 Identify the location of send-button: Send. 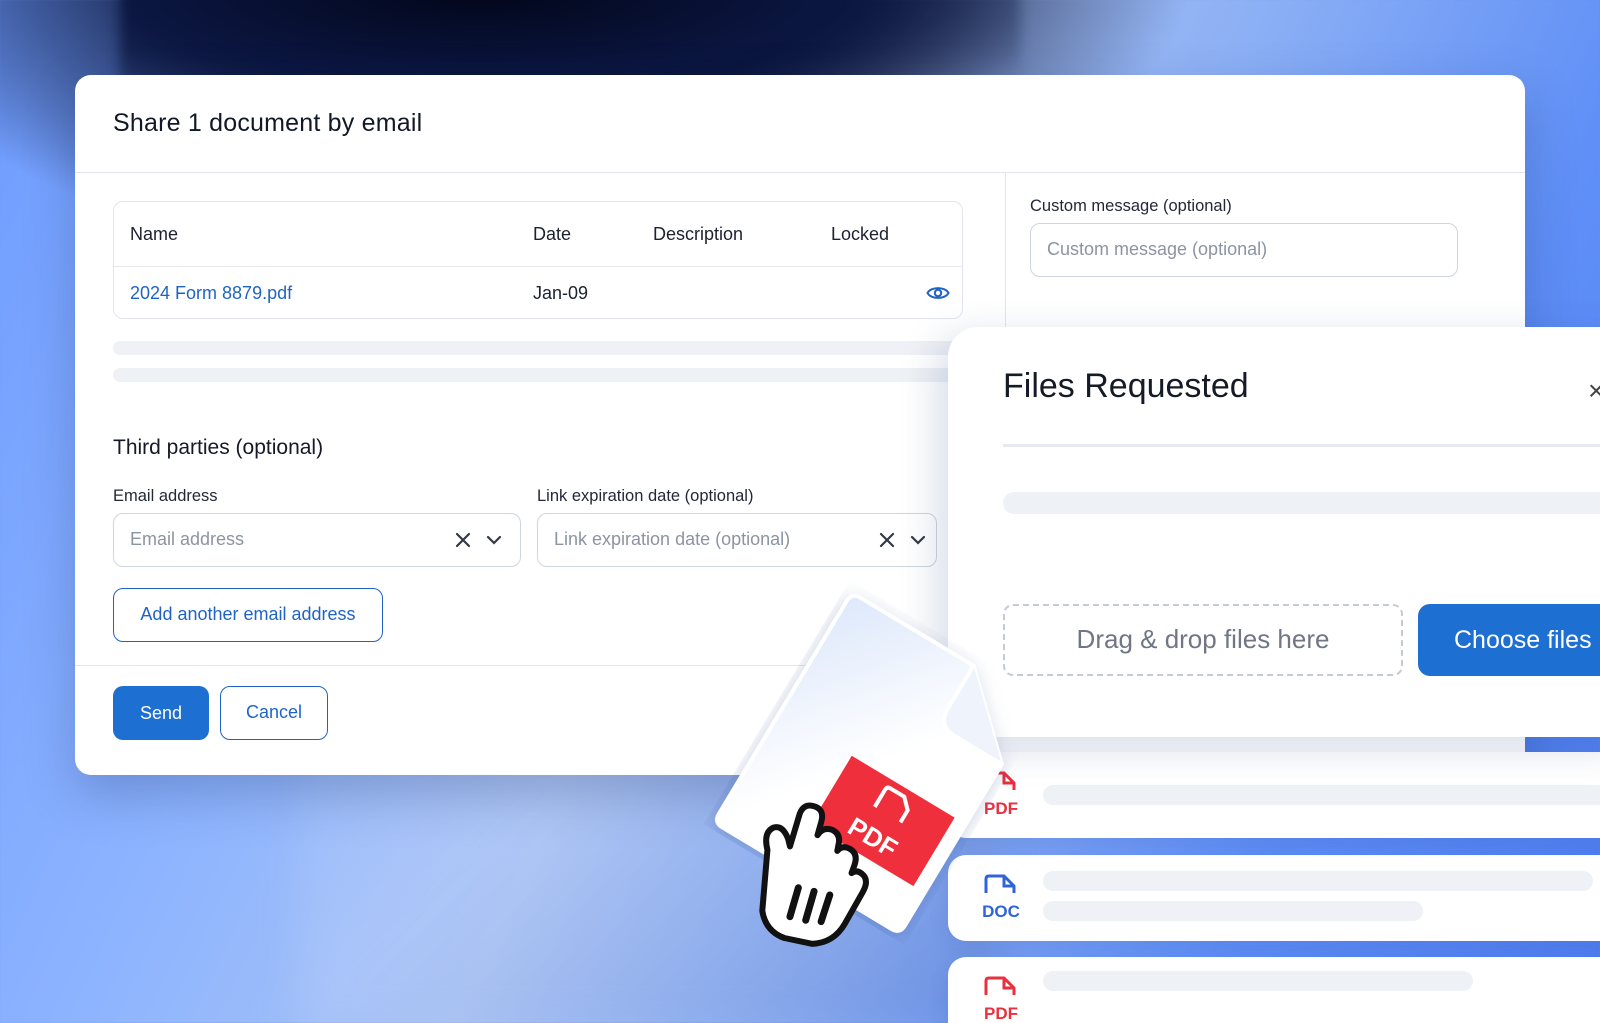
(161, 713).